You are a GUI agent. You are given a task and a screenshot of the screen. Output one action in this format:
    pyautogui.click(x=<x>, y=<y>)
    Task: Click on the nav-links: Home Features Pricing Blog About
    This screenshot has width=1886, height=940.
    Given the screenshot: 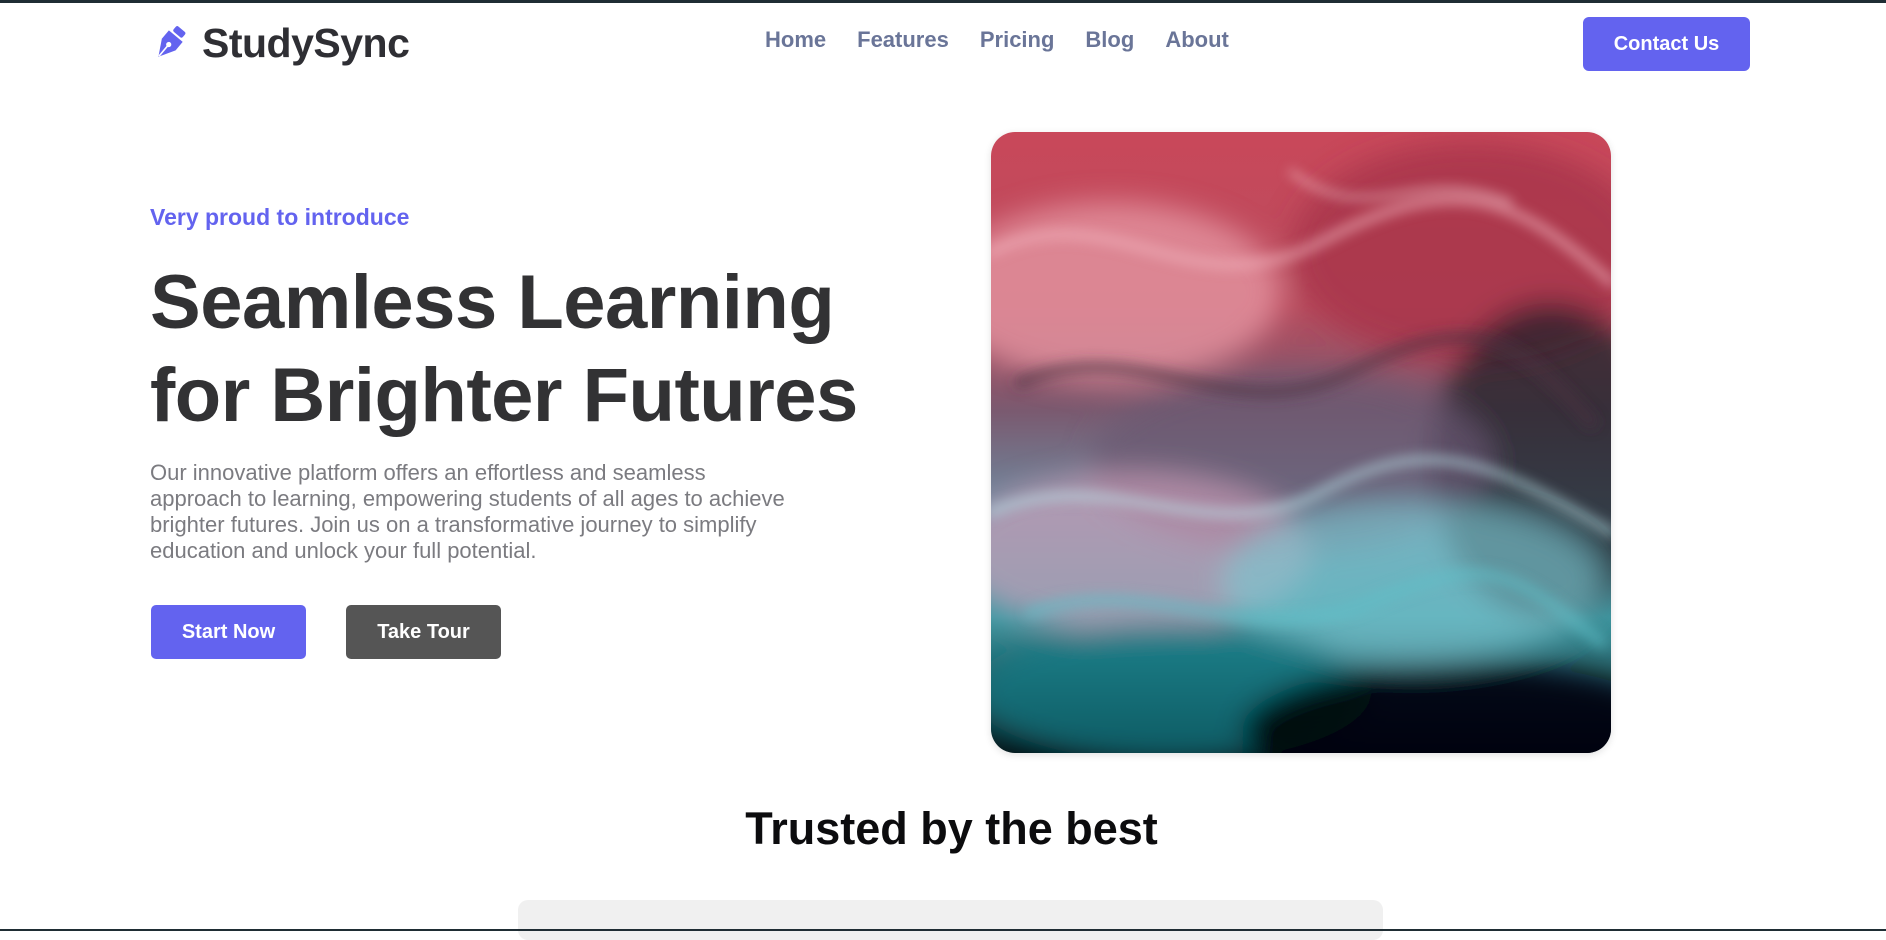 What is the action you would take?
    pyautogui.click(x=1012, y=40)
    